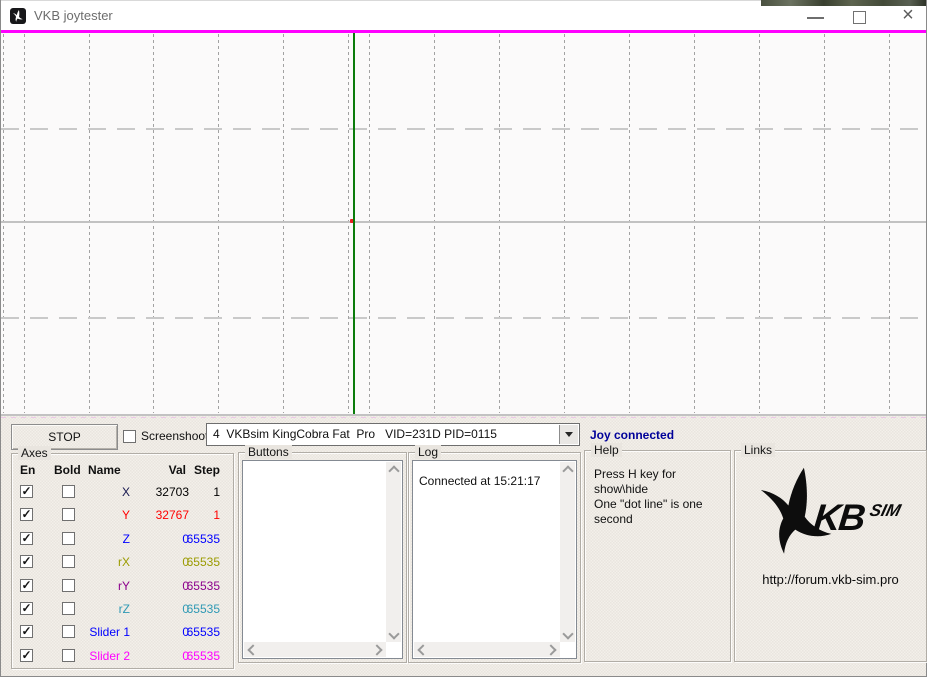 Image resolution: width=927 pixels, height=677 pixels. Describe the element at coordinates (463, 15) in the screenshot. I see `titlebar: VKB joytester ×` at that location.